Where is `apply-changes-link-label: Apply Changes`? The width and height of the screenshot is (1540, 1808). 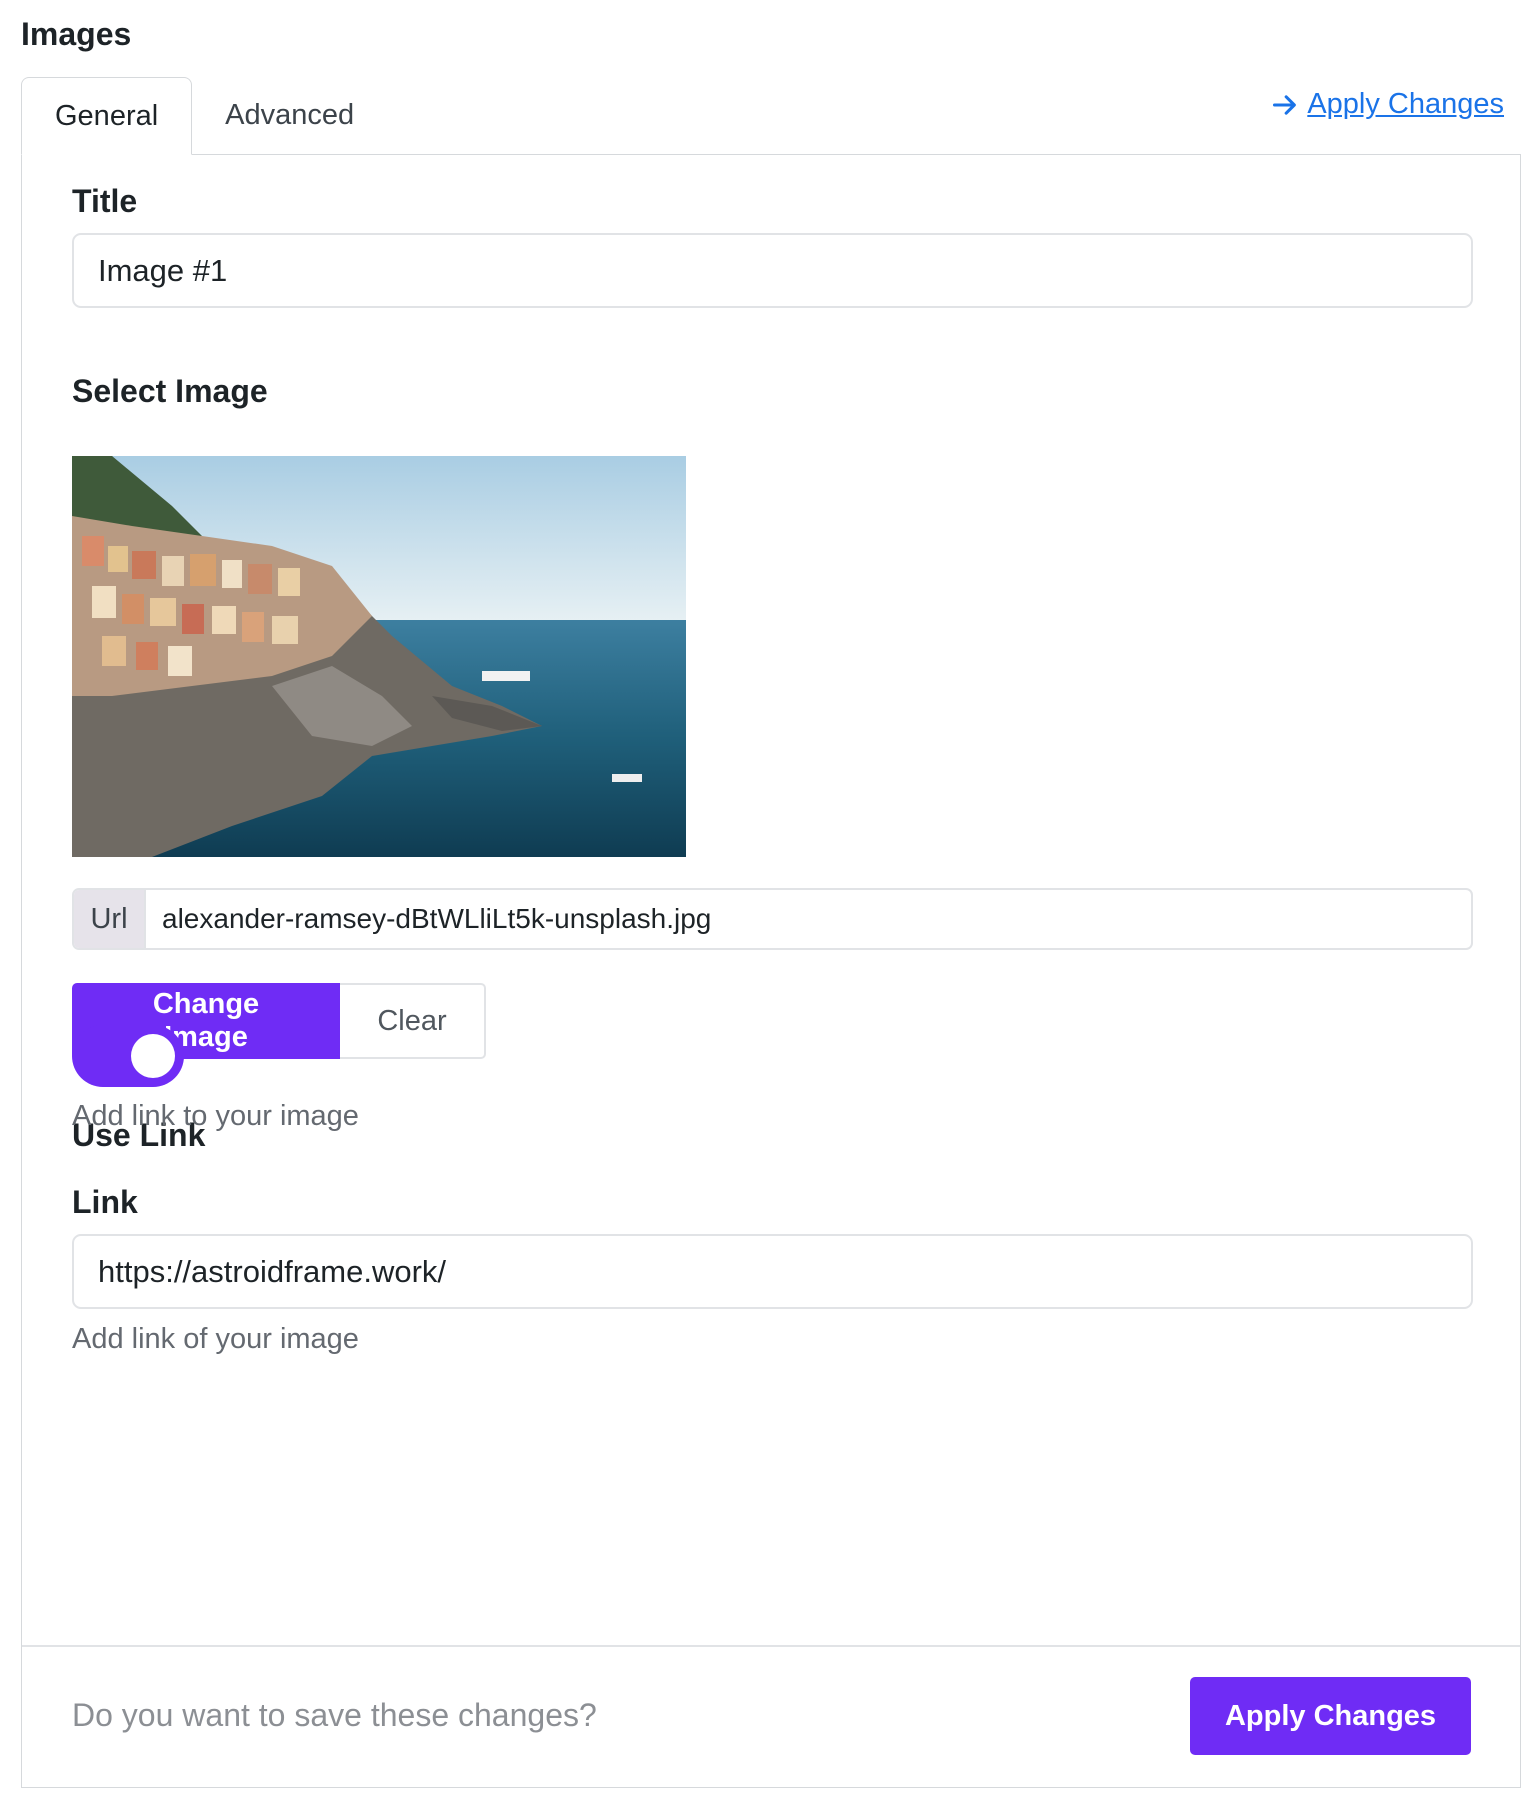 apply-changes-link-label: Apply Changes is located at coordinates (1405, 104).